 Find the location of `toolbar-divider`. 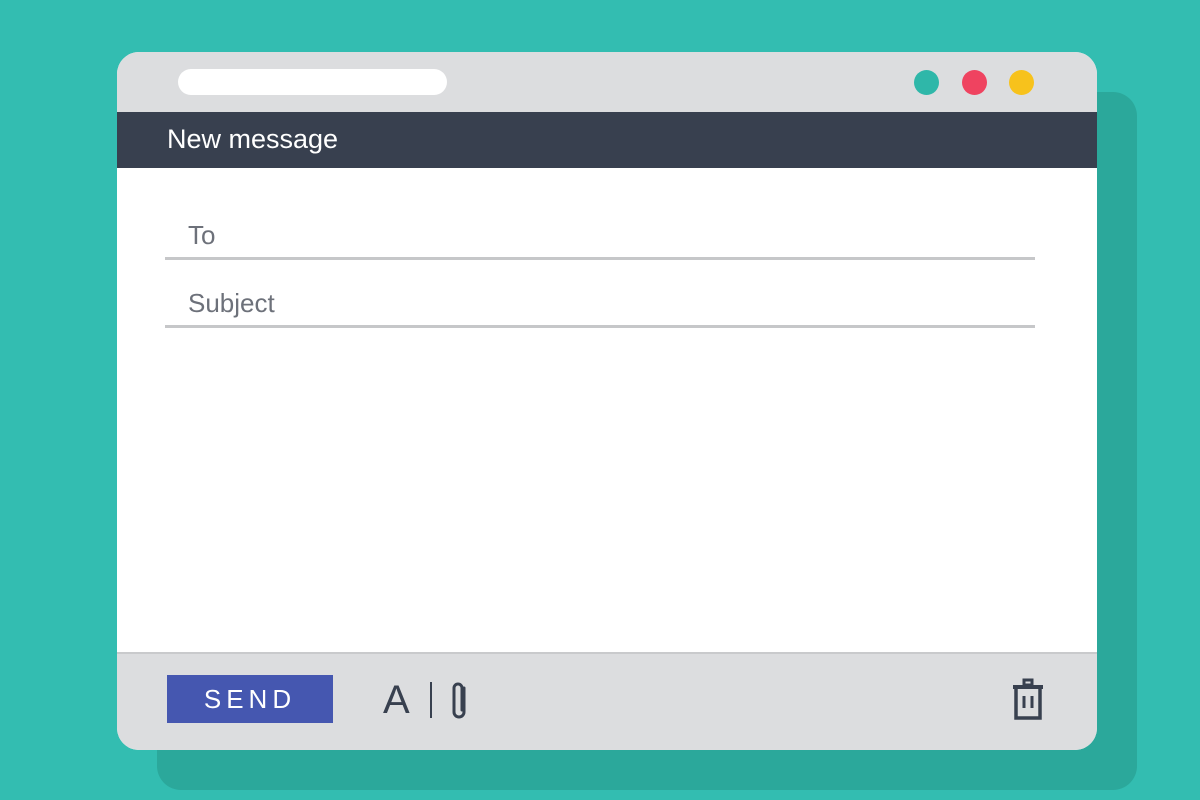

toolbar-divider is located at coordinates (431, 700).